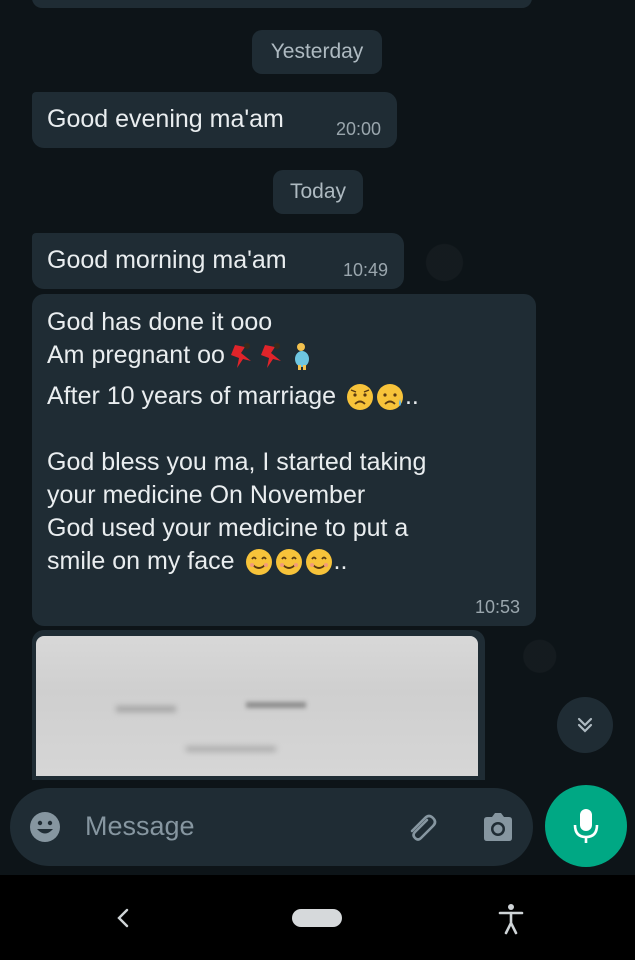 The height and width of the screenshot is (960, 635). Describe the element at coordinates (271, 827) in the screenshot. I see `message-composer: Message` at that location.